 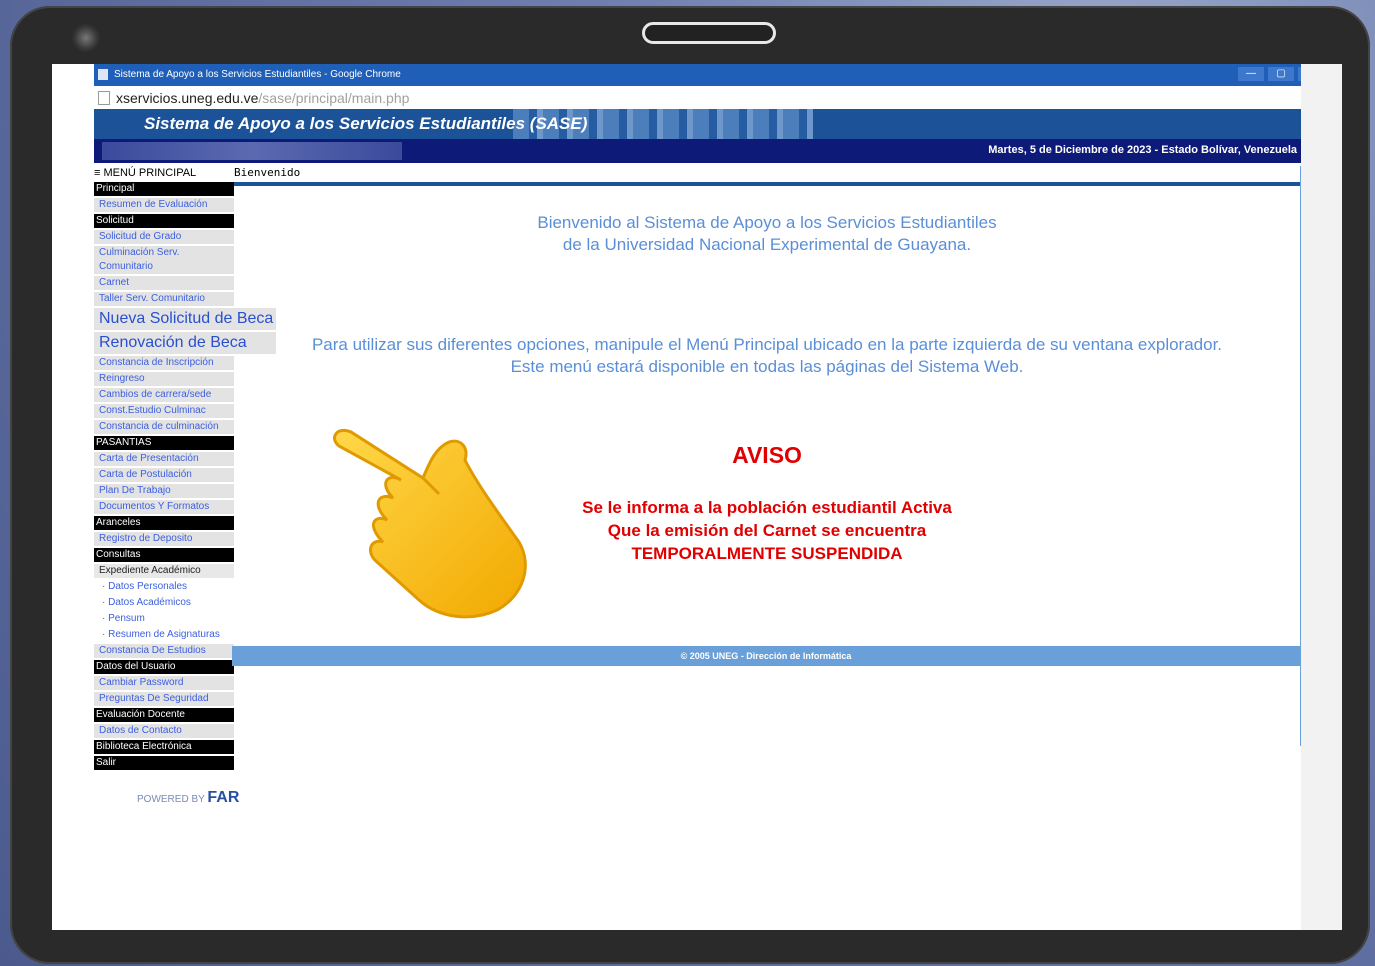 I want to click on menu-section-consultas: Consultas, so click(x=164, y=555).